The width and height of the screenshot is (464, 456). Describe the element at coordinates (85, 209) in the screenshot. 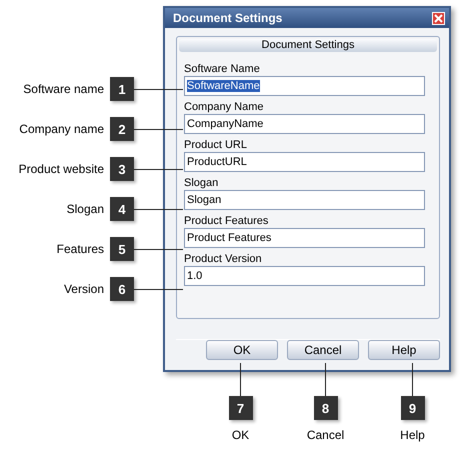

I see `callout-label: Slogan` at that location.